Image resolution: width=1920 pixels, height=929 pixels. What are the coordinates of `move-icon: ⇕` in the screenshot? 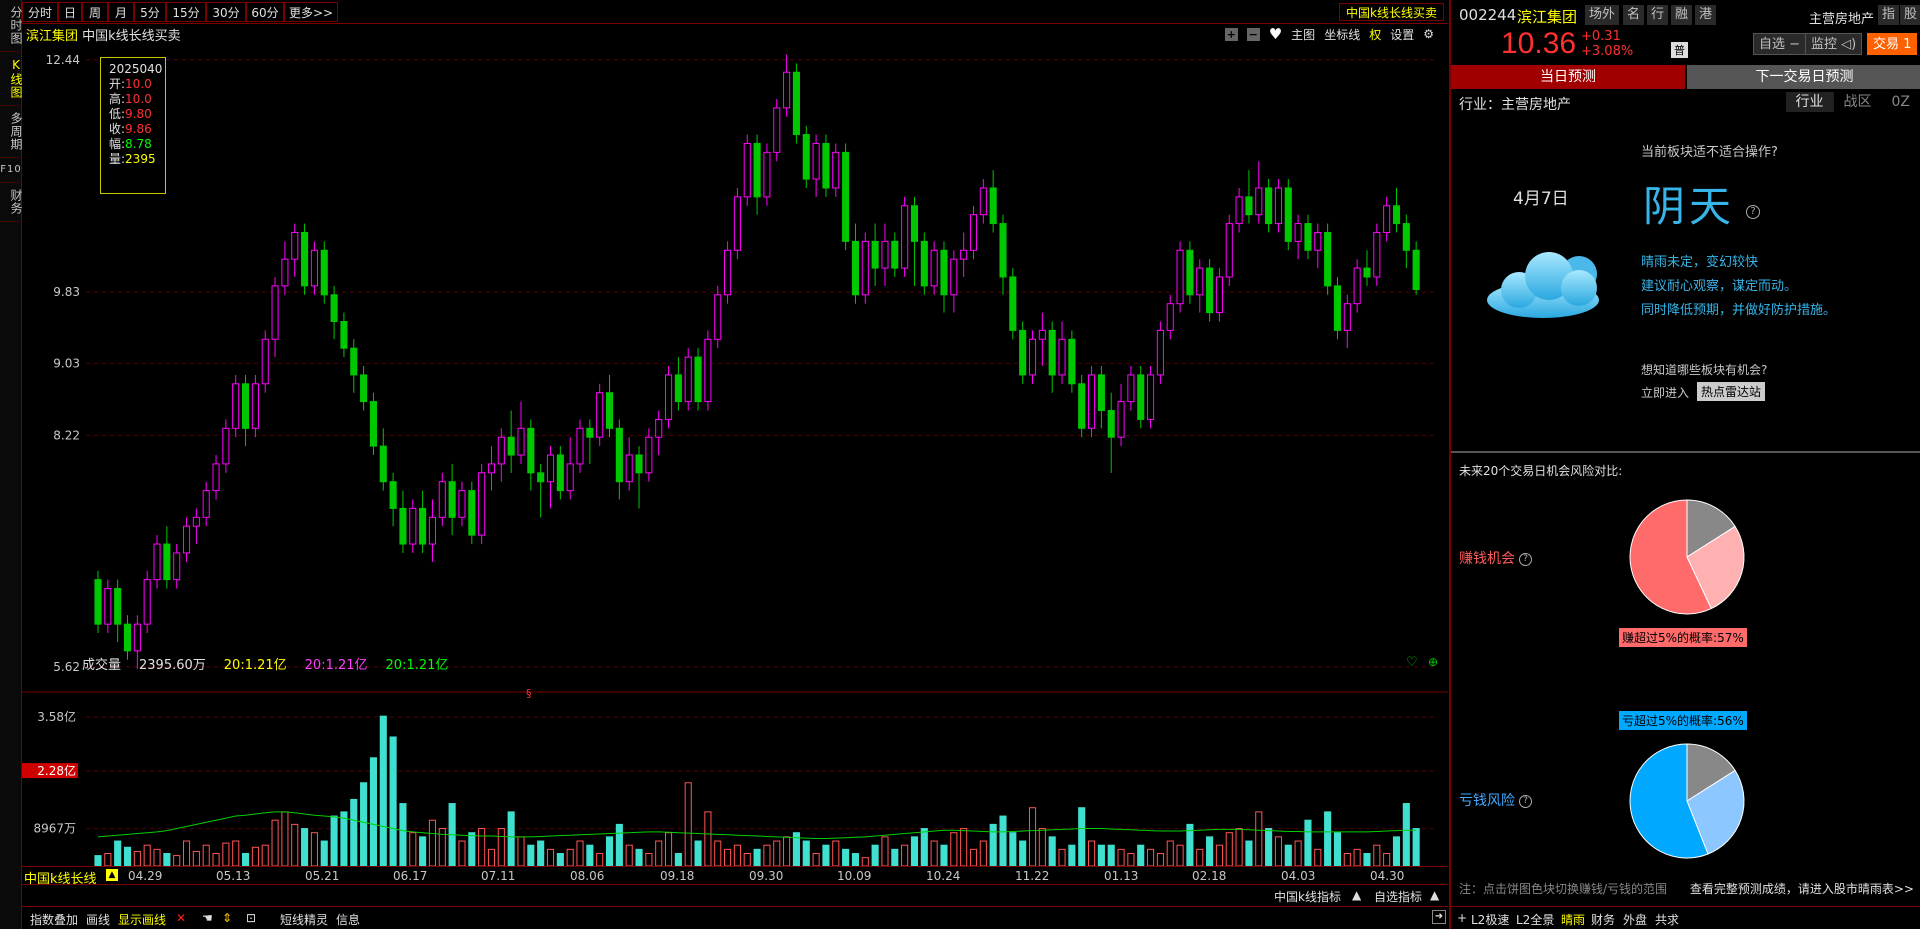 It's located at (227, 918).